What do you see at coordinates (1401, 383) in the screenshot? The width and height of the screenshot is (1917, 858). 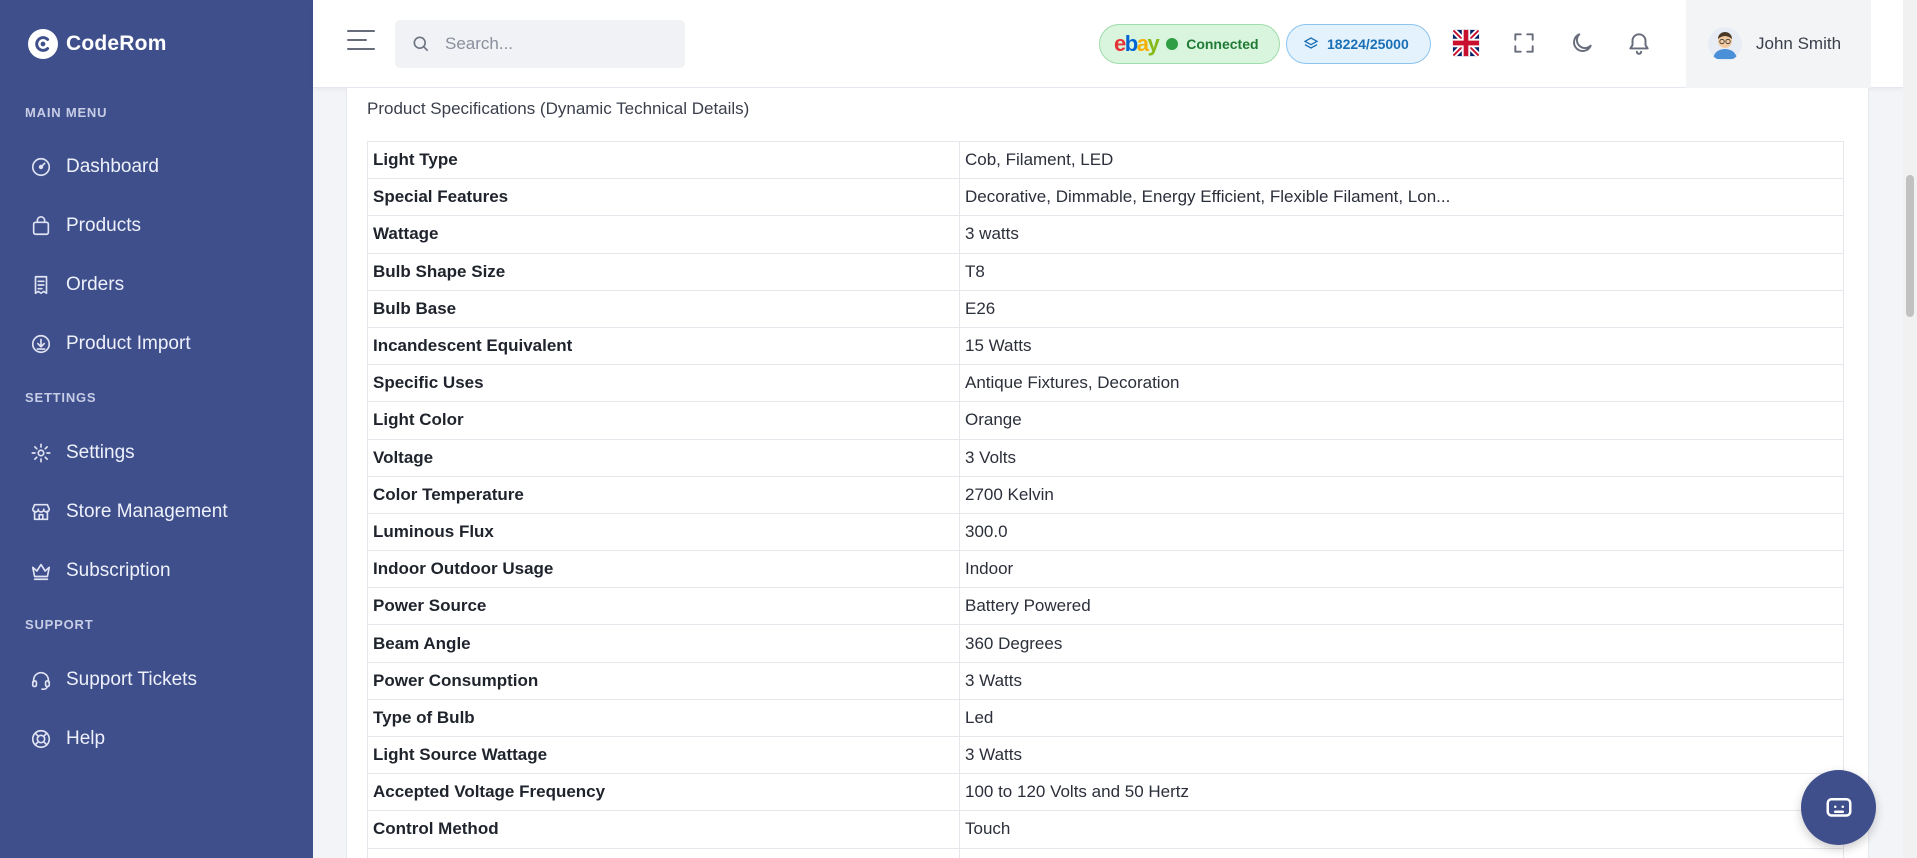 I see `spec-value: Antique Fixtures, Decoration` at bounding box center [1401, 383].